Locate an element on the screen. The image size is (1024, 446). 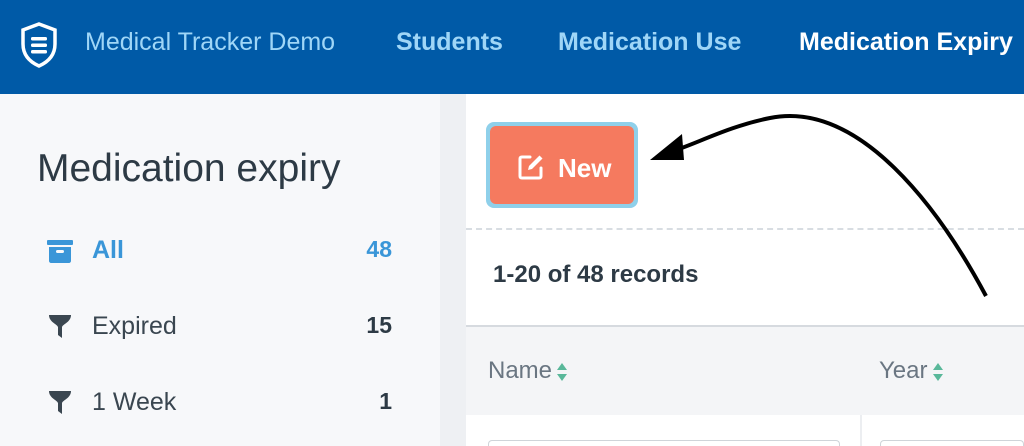
inbox-icon is located at coordinates (60, 251).